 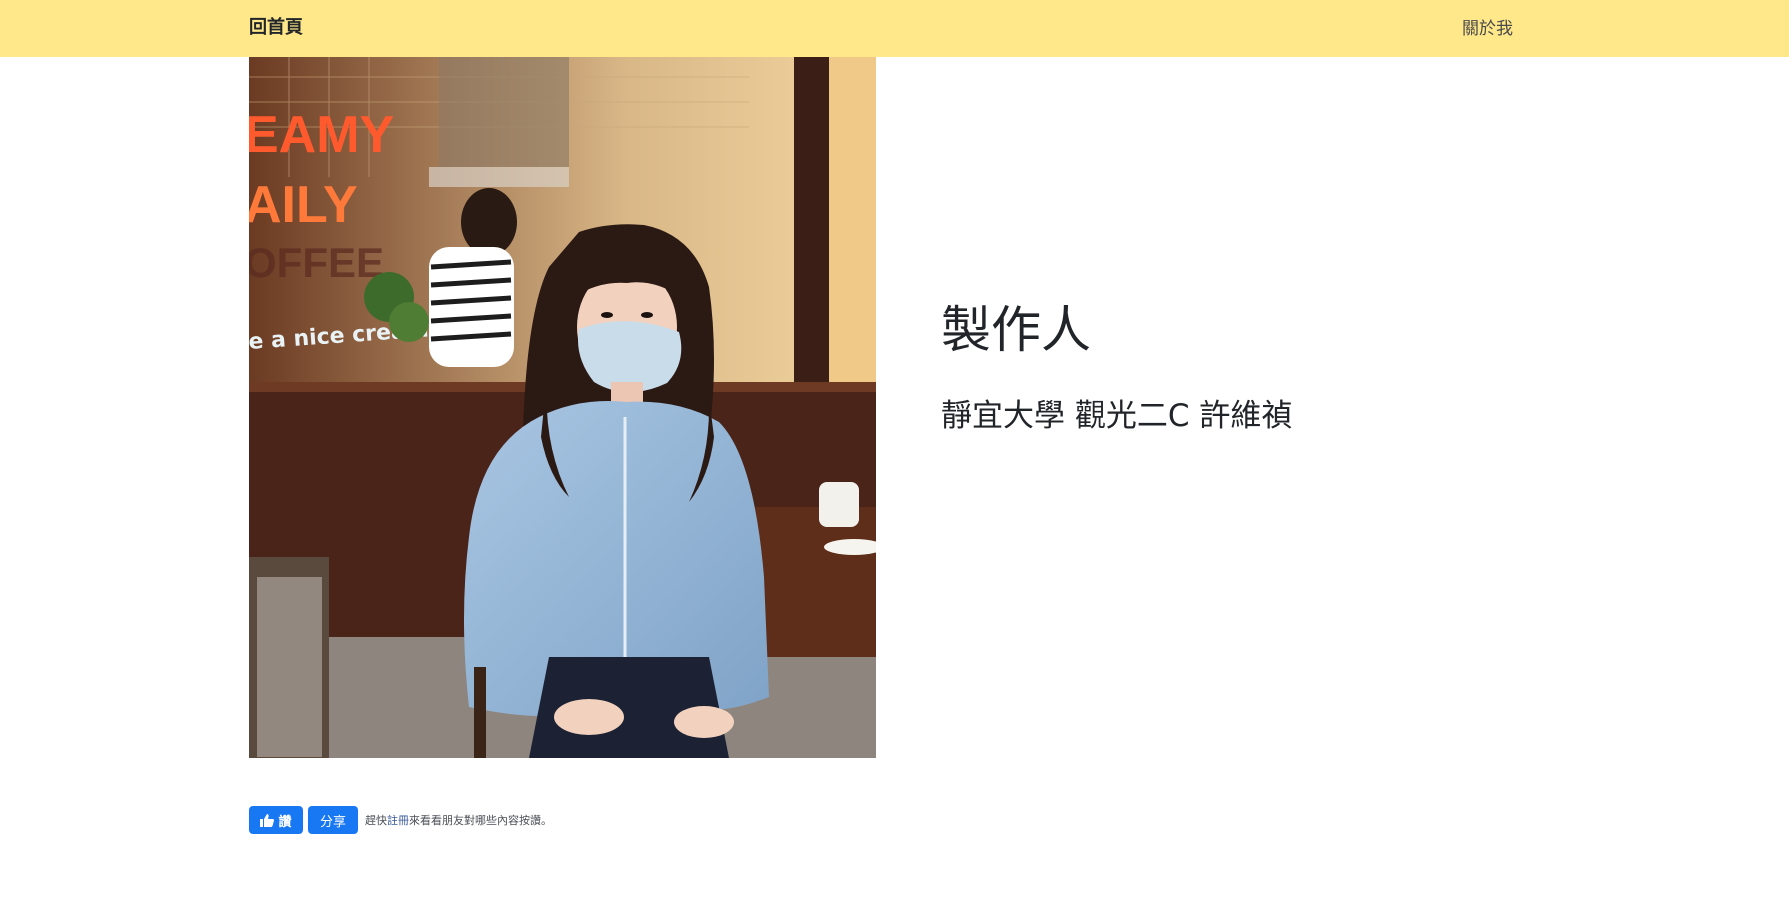 I want to click on author-info: 靜宜大學 觀光二C 許維禎, so click(x=1117, y=416).